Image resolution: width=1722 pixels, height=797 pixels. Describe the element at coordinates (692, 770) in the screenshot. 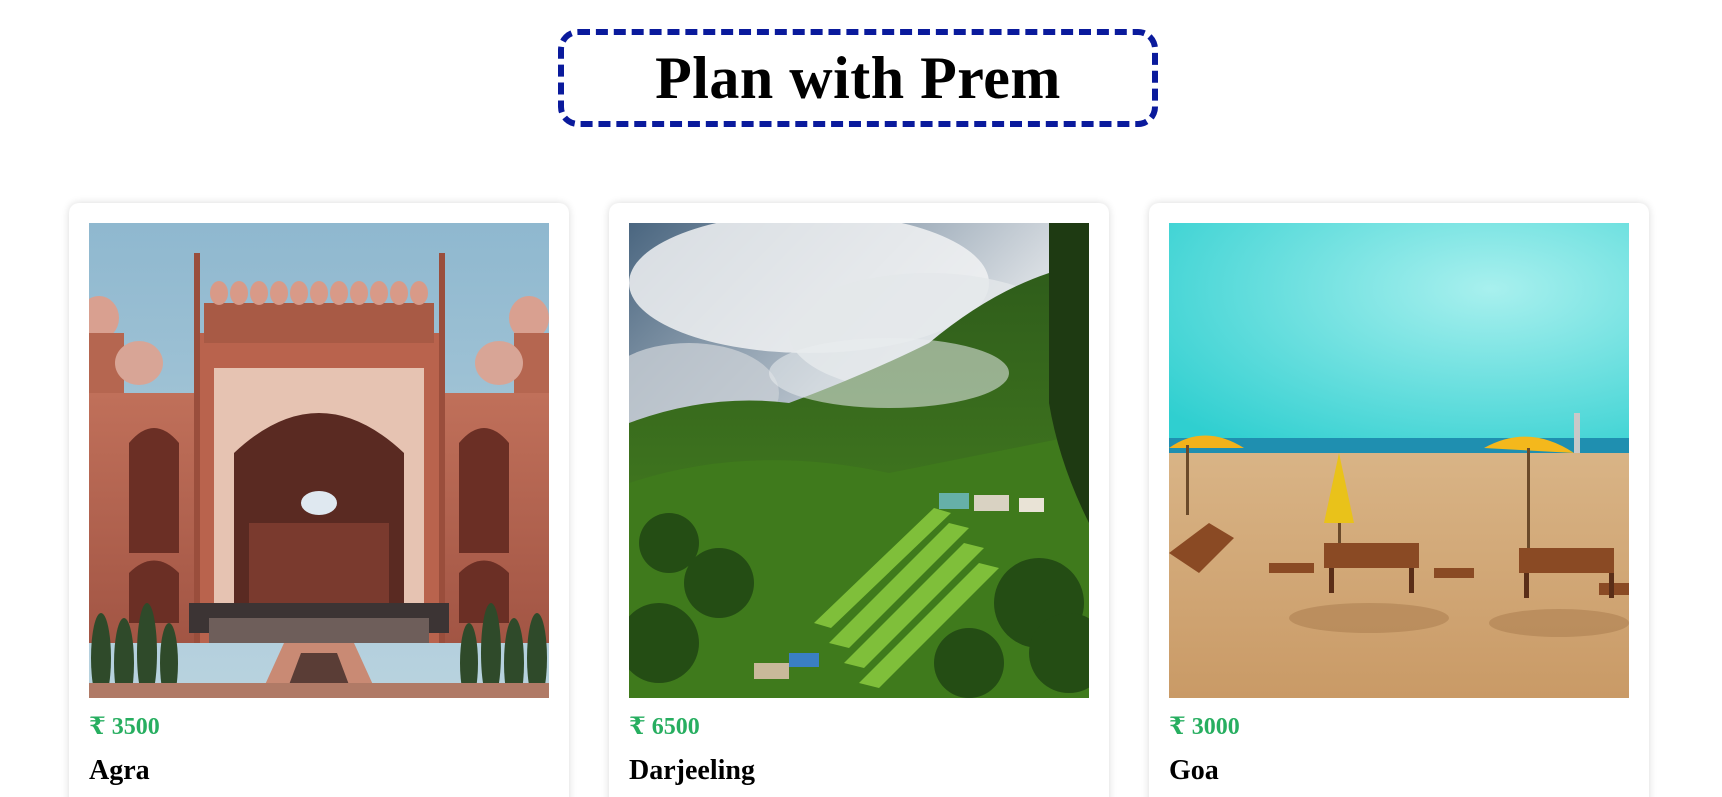

I see `destination-name: Darjeeling` at that location.